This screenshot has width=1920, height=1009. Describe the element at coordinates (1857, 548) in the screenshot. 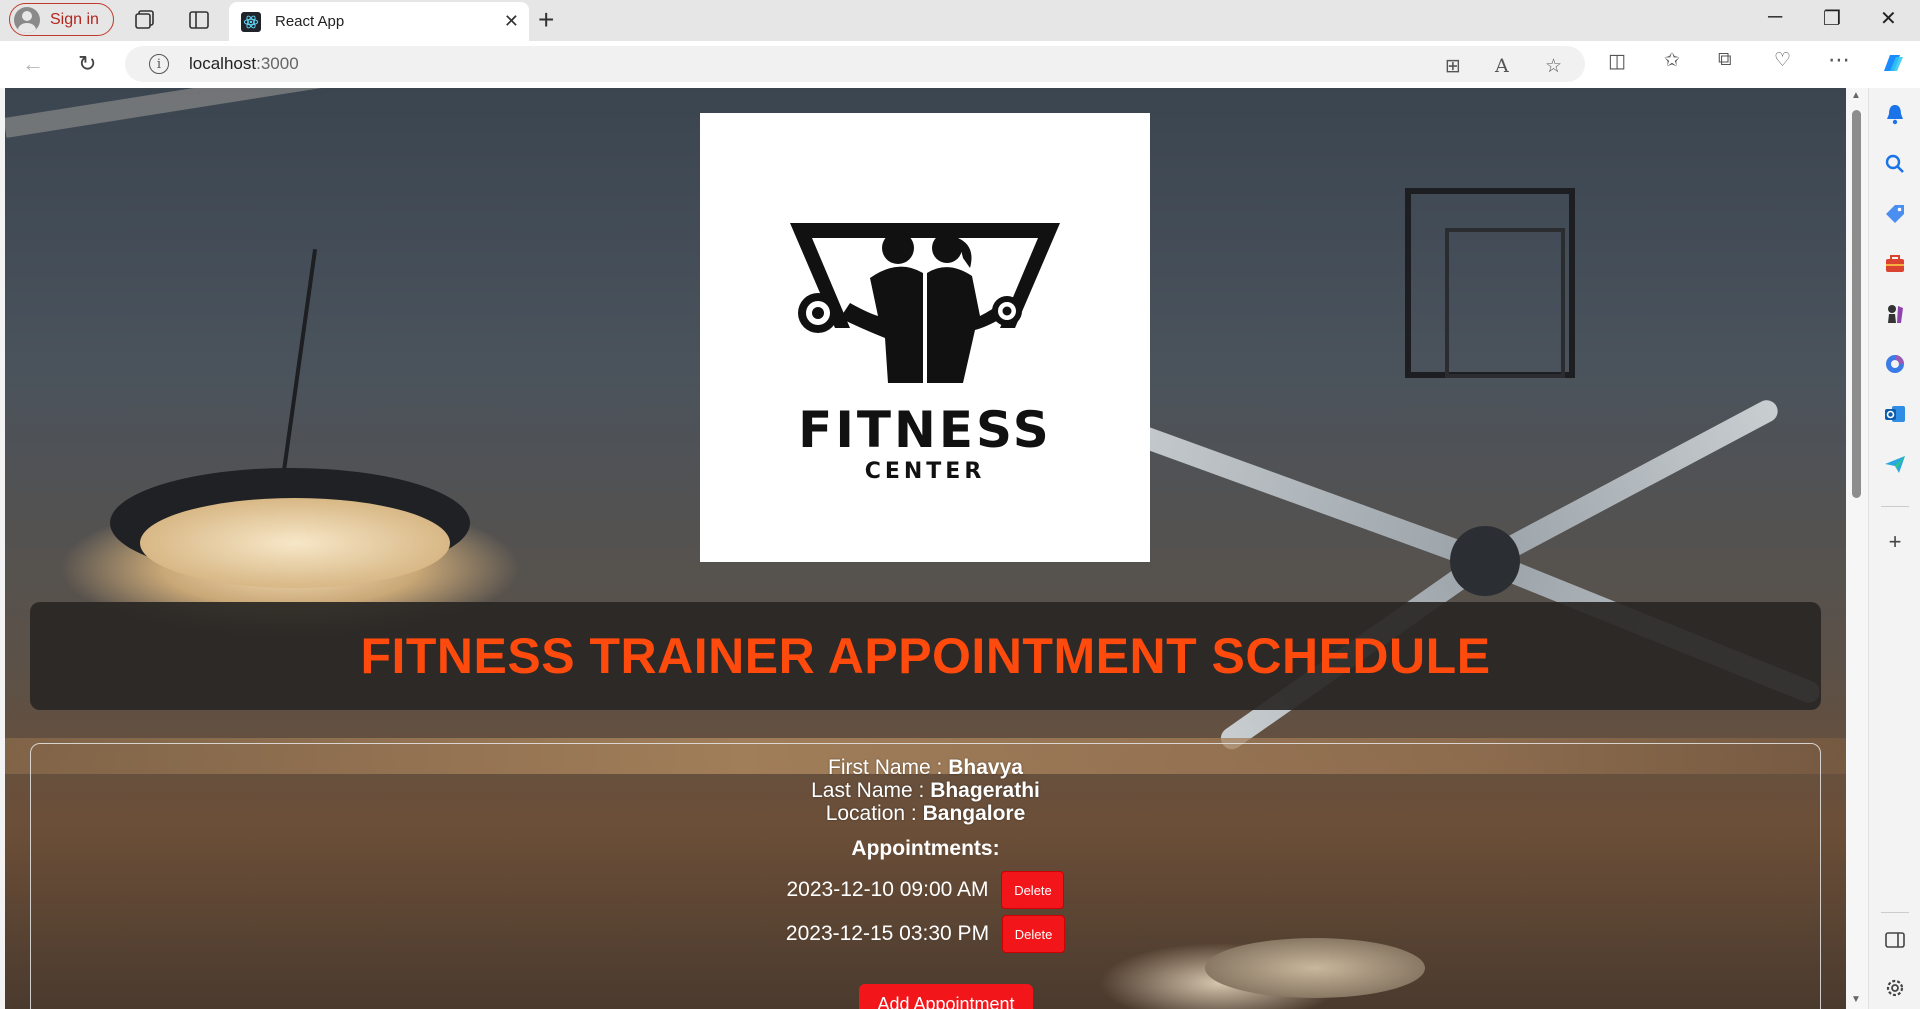

I see `page-scrollbar: ▲ ▼` at that location.